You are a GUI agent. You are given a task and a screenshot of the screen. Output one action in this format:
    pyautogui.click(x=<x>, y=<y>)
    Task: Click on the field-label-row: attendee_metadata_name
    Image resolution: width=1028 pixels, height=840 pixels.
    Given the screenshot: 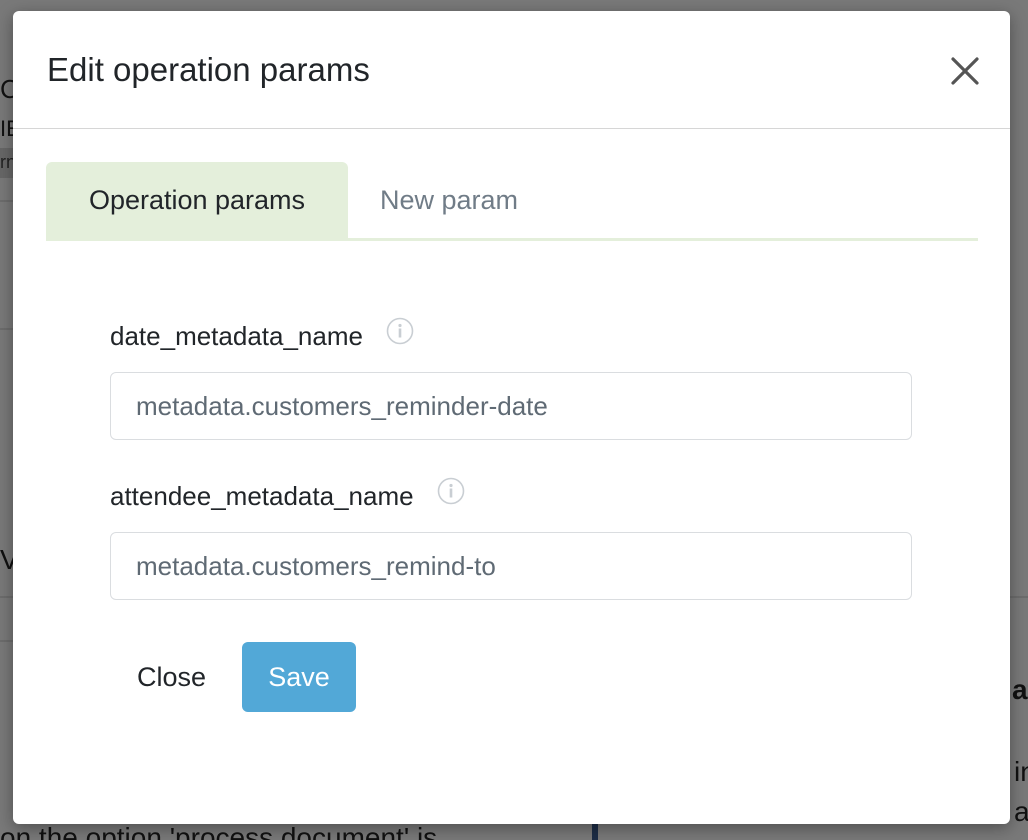 What is the action you would take?
    pyautogui.click(x=287, y=495)
    